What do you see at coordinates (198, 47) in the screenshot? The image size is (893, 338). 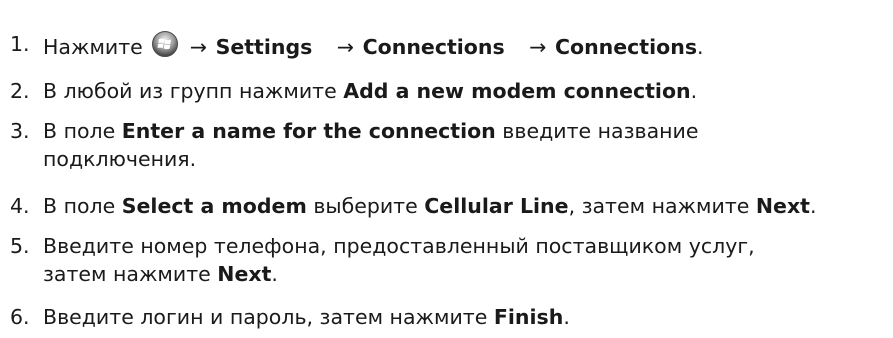 I see `arrow-1: →` at bounding box center [198, 47].